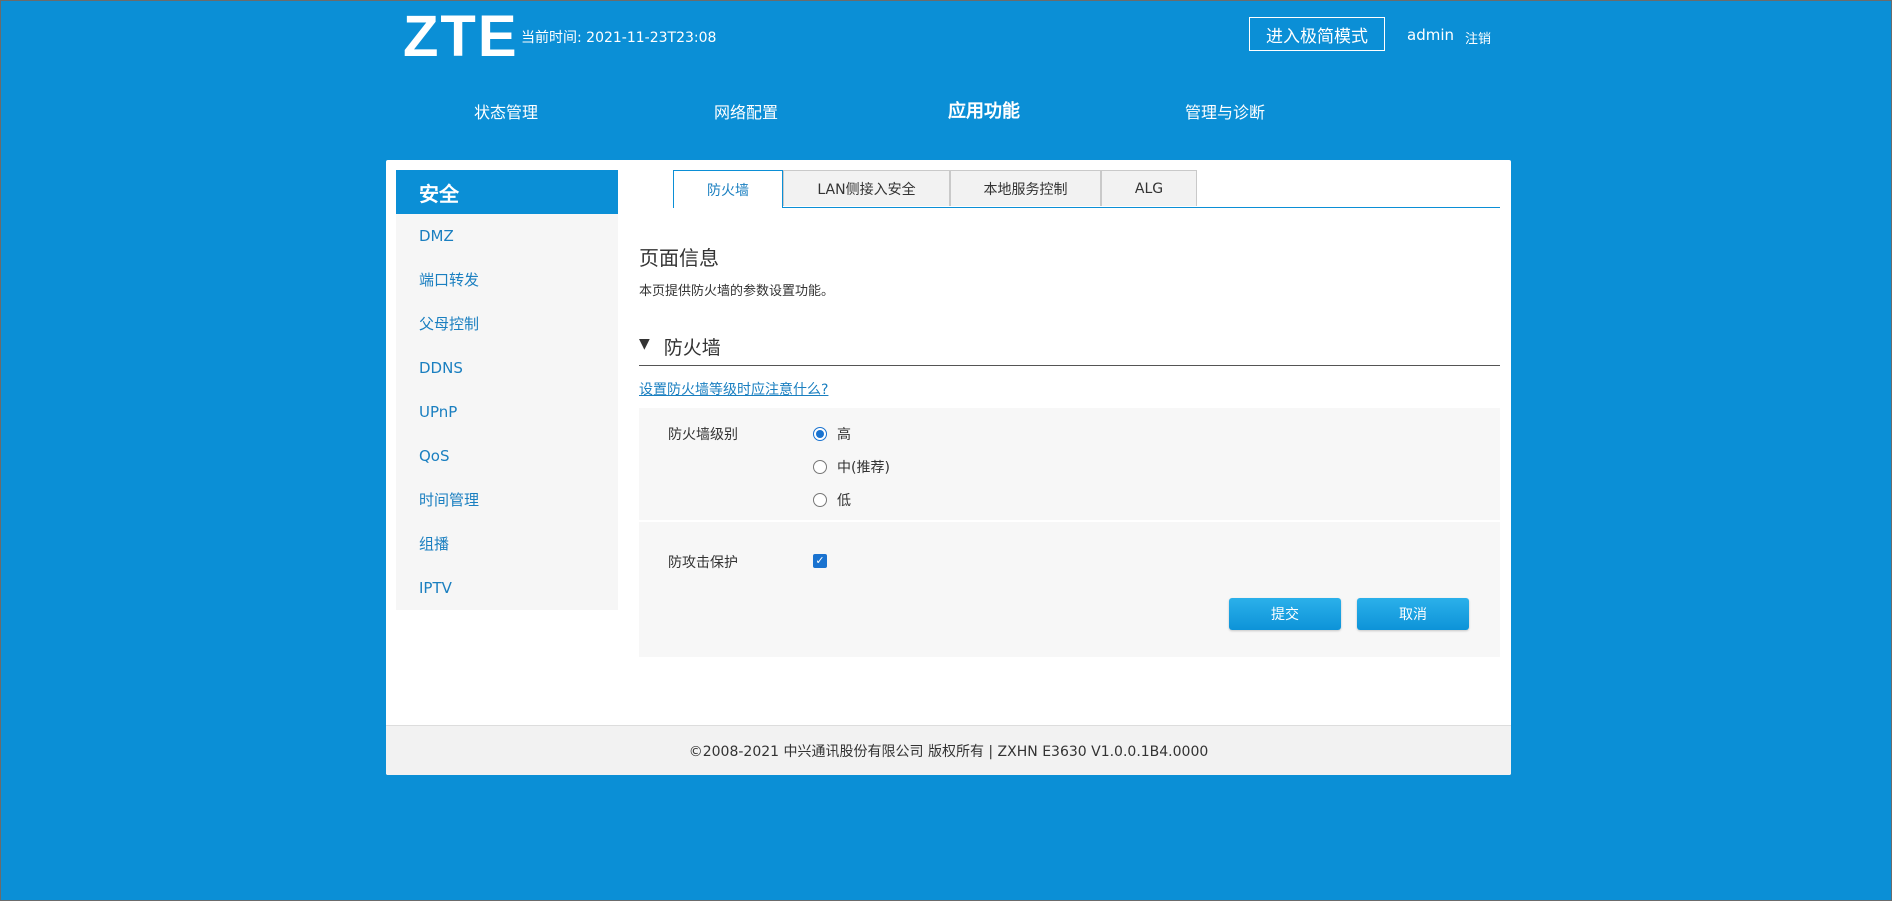 Image resolution: width=1892 pixels, height=901 pixels. I want to click on username: admin, so click(1430, 35).